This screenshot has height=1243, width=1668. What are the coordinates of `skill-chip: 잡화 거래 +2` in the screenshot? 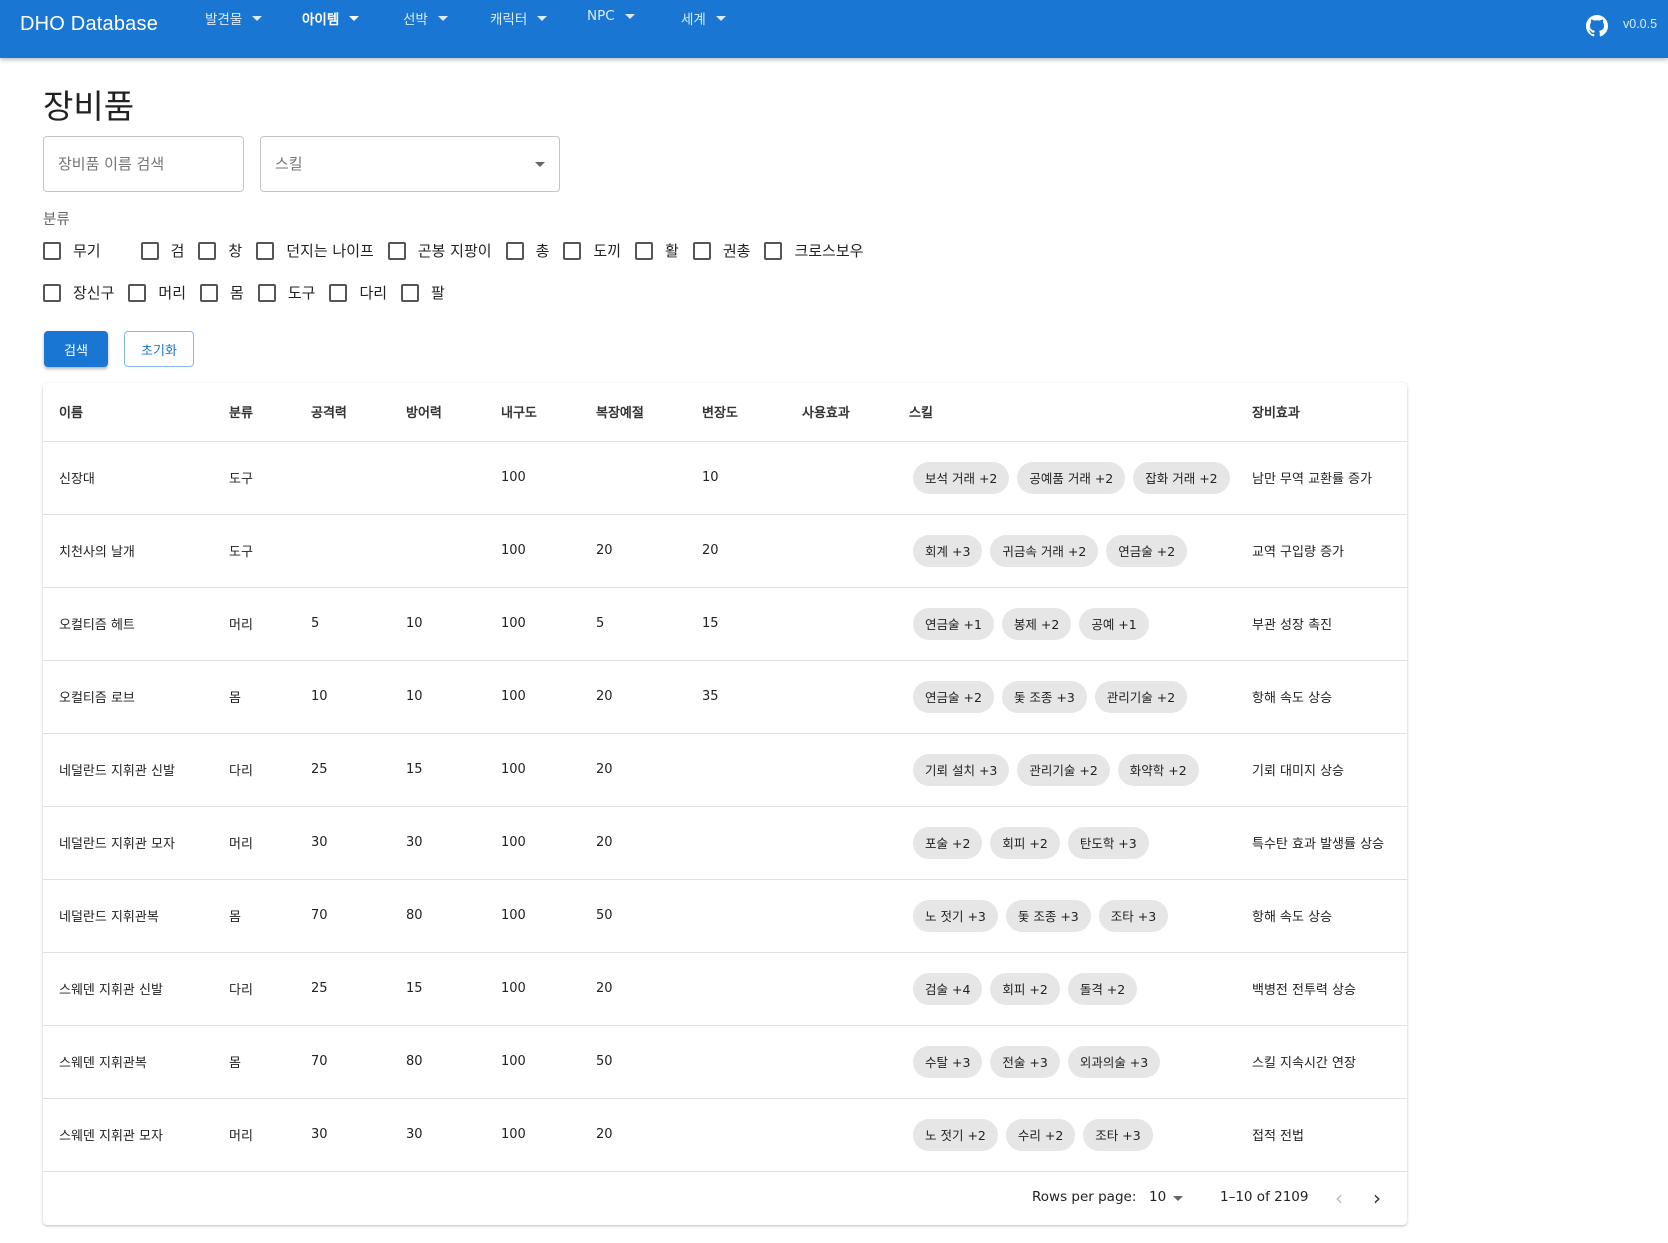 It's located at (1181, 477).